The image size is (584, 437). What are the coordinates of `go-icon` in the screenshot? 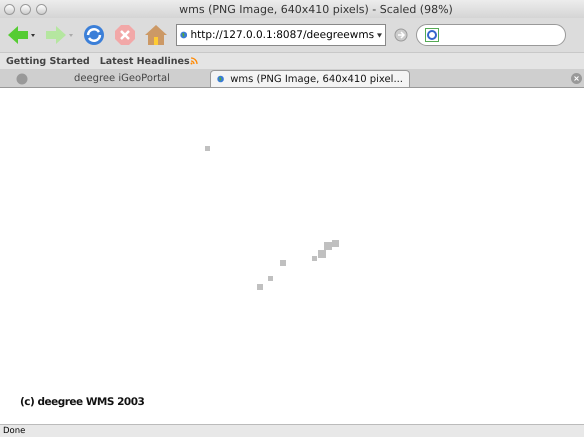 It's located at (401, 35).